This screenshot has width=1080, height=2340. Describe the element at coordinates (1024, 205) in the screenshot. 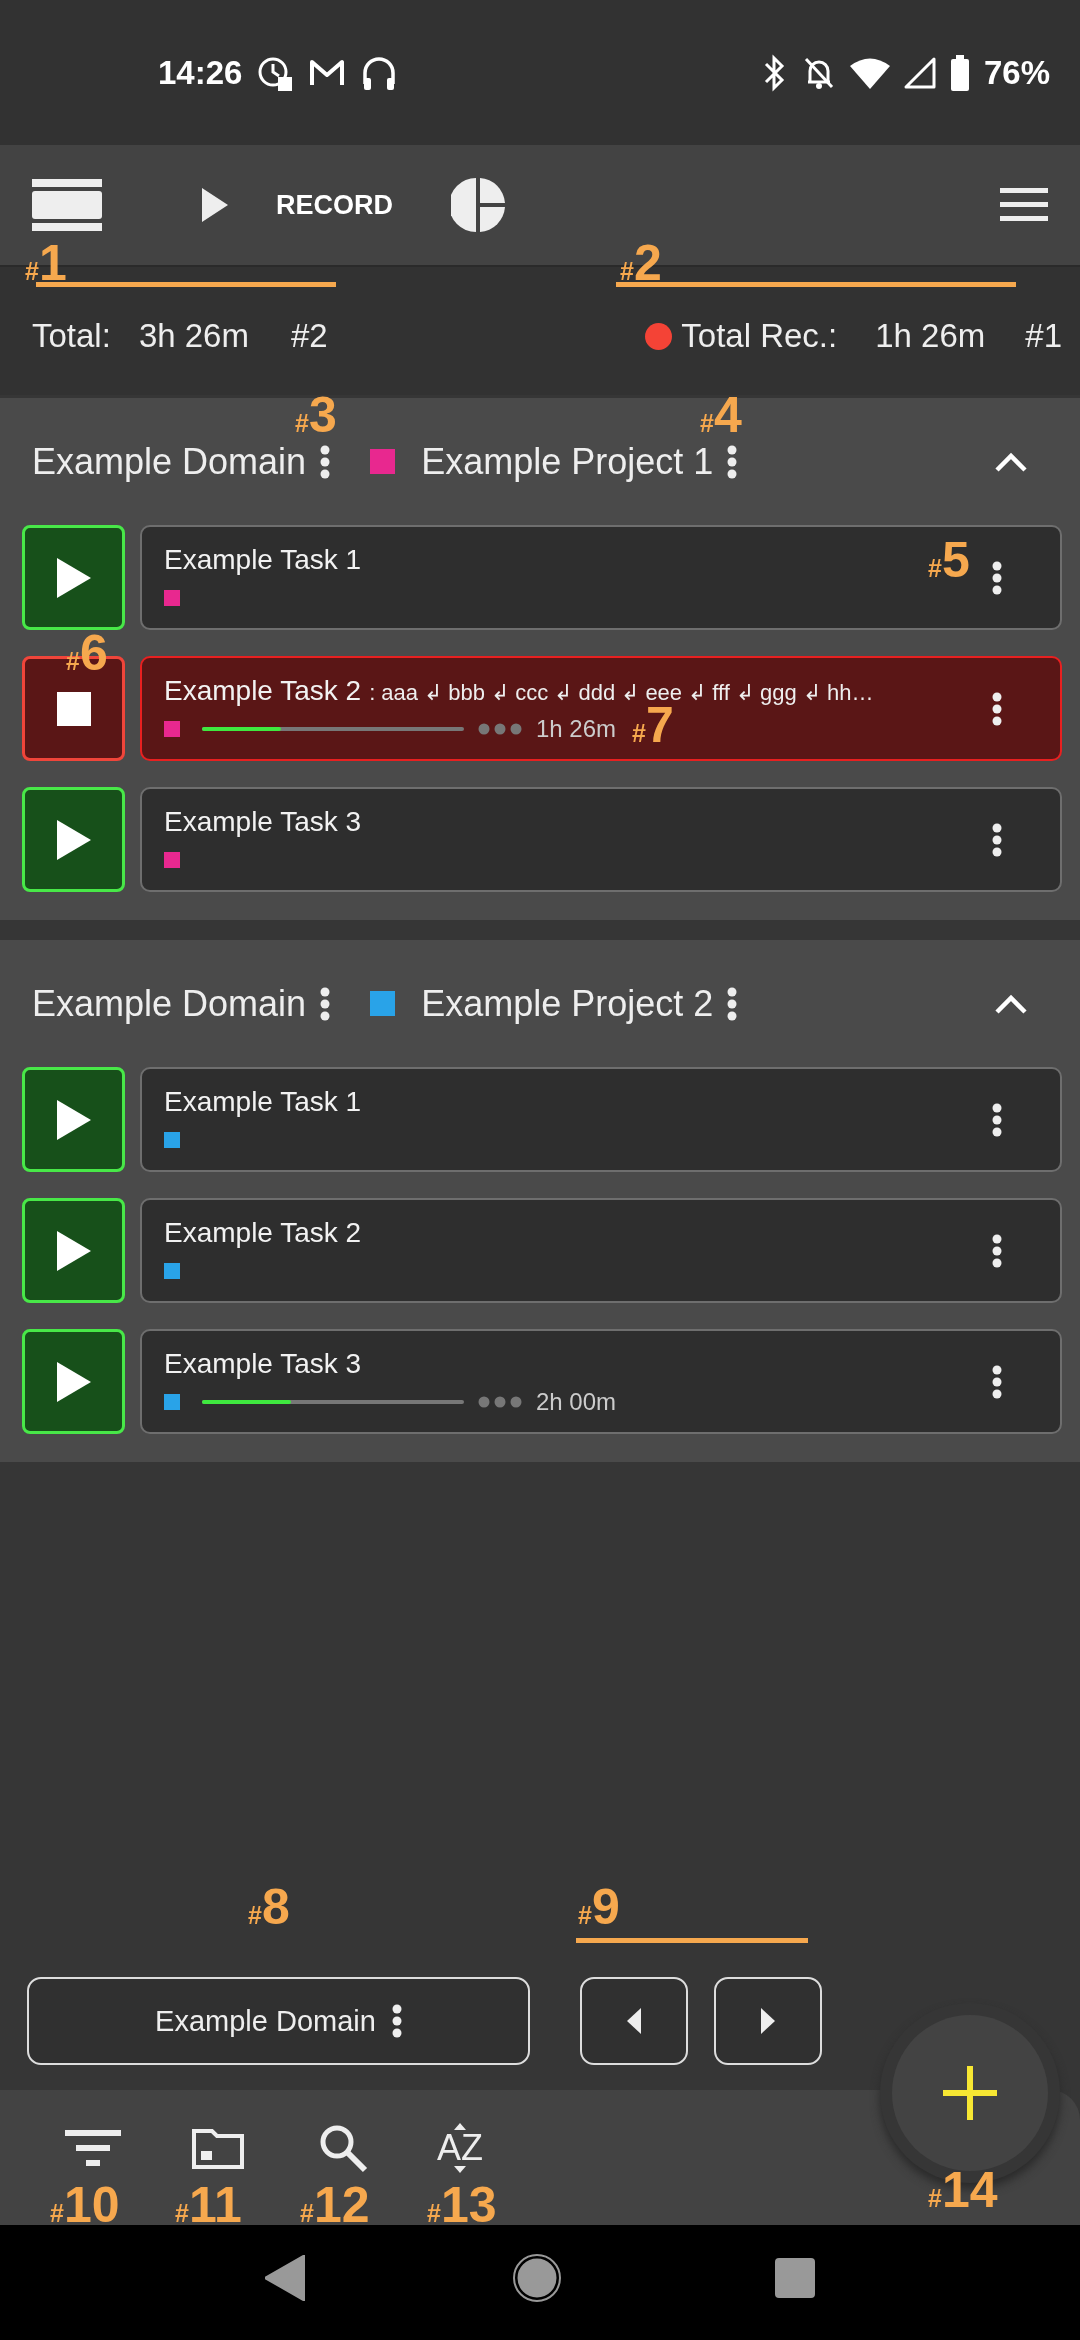

I see `menu-icon` at that location.